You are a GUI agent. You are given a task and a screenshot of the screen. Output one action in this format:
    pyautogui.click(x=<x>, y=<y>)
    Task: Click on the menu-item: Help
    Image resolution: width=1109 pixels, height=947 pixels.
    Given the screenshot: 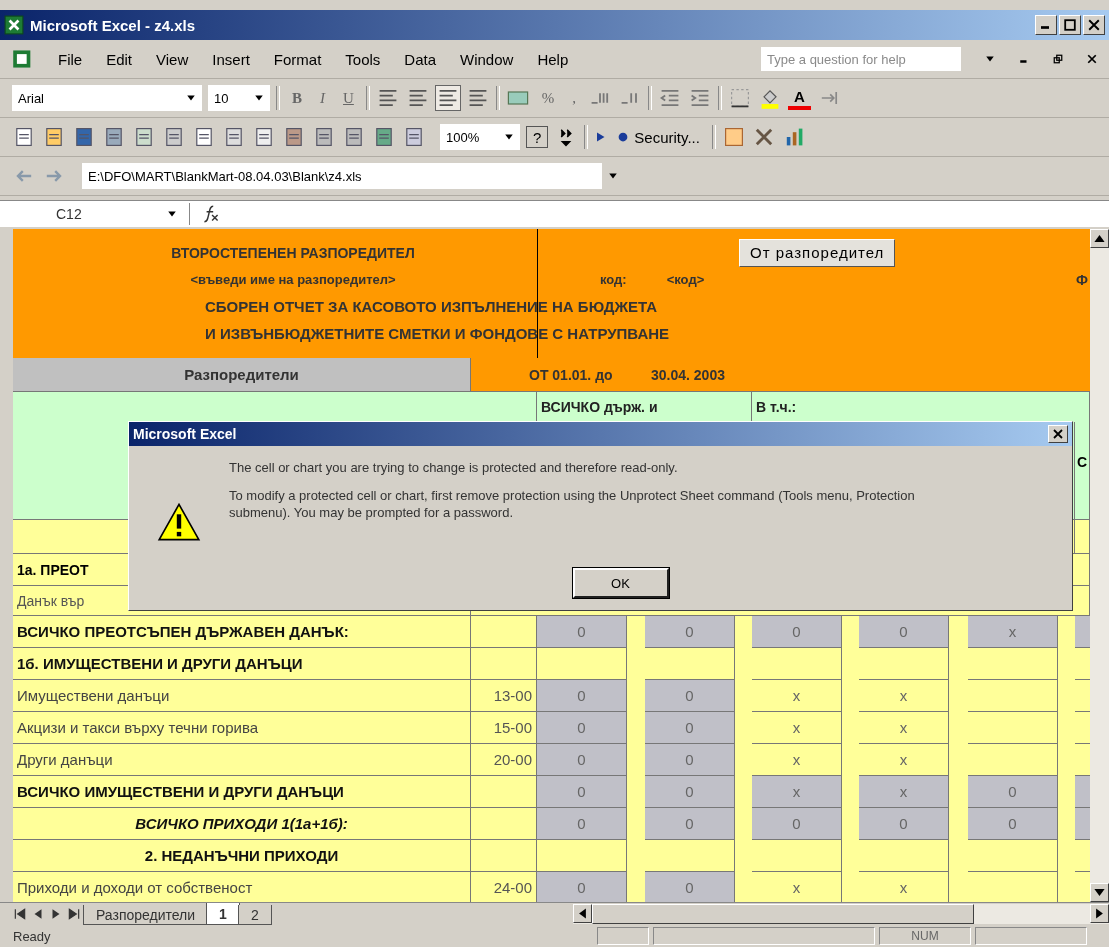 What is the action you would take?
    pyautogui.click(x=553, y=59)
    